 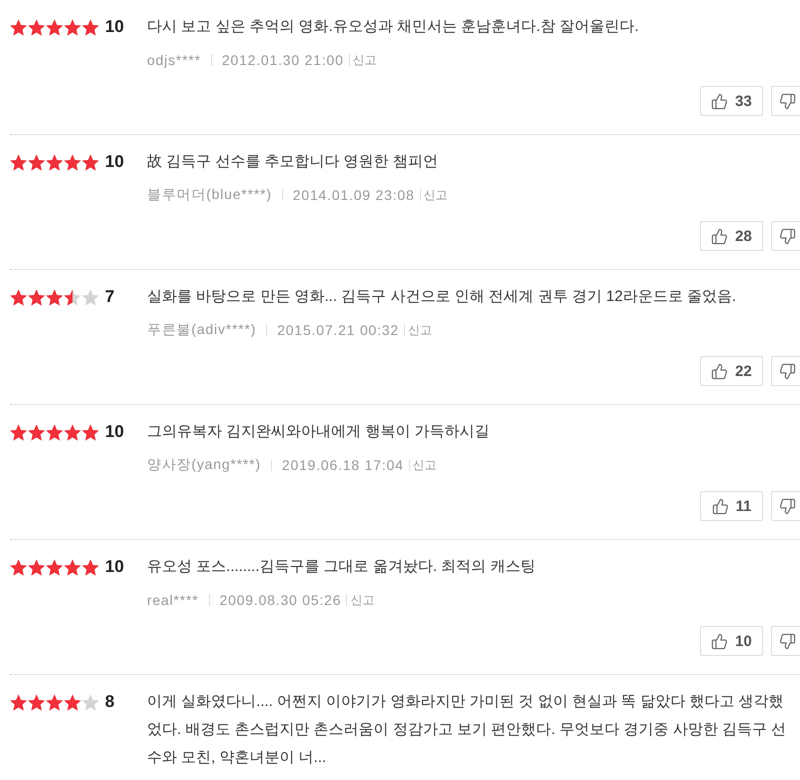 What do you see at coordinates (109, 297) in the screenshot?
I see `rating-score: 7` at bounding box center [109, 297].